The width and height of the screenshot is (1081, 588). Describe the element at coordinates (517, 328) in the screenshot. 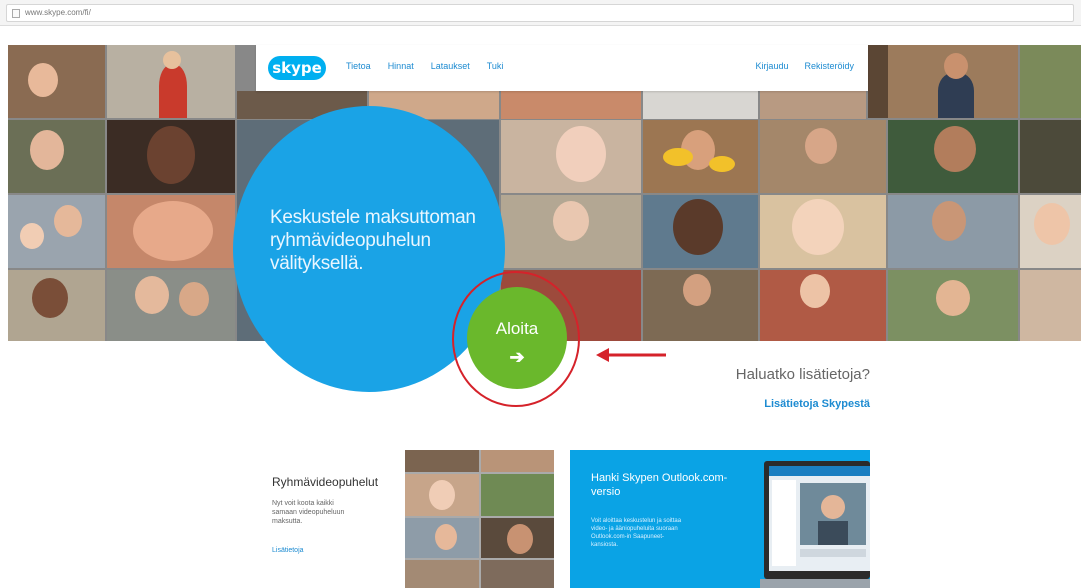

I see `start-button-label: Aloita` at that location.